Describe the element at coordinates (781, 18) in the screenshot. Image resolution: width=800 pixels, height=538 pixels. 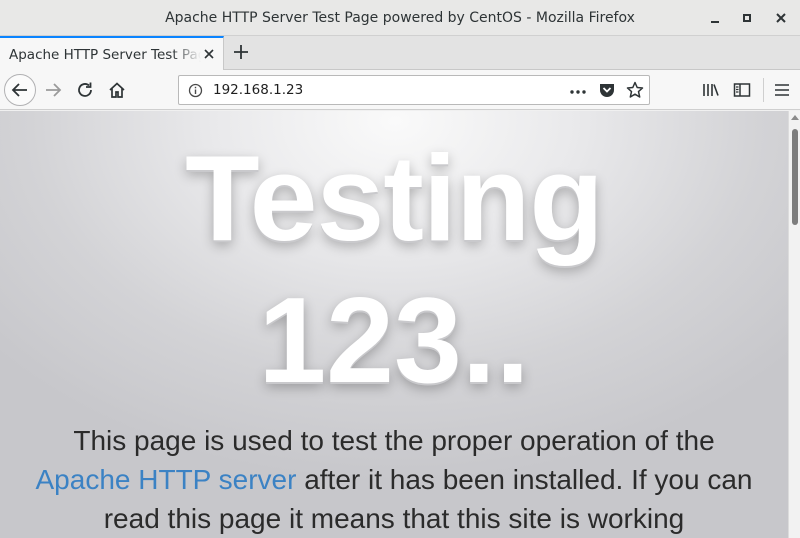
I see `close-icon` at that location.